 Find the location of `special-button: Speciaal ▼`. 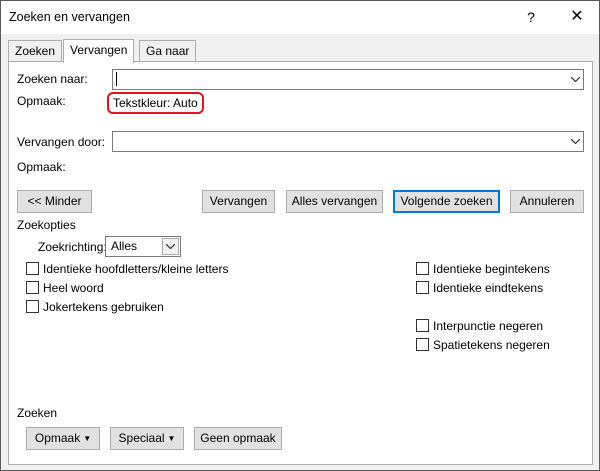

special-button: Speciaal ▼ is located at coordinates (147, 438).